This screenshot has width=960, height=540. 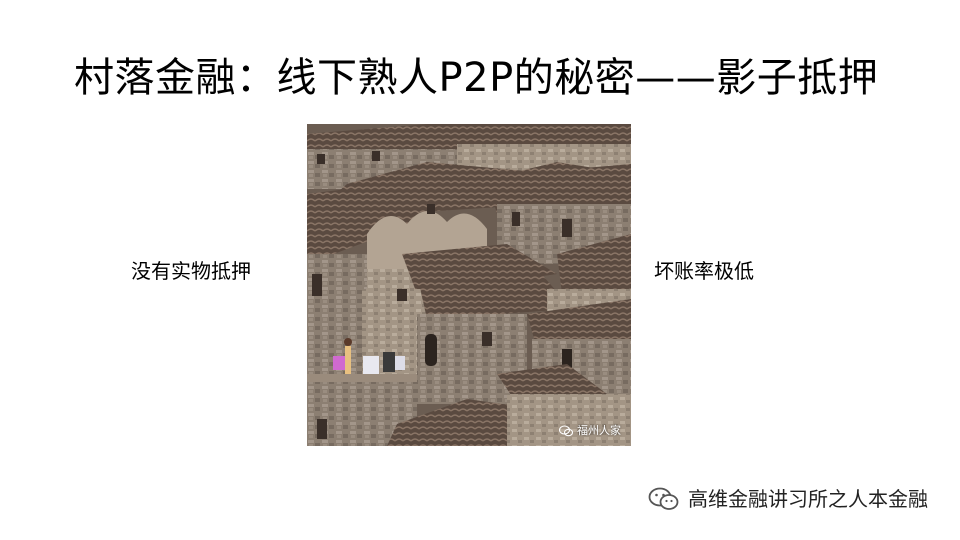 I want to click on slide-title: 村落金融：线下熟人P2P的秘密——影子抵押, so click(x=476, y=78).